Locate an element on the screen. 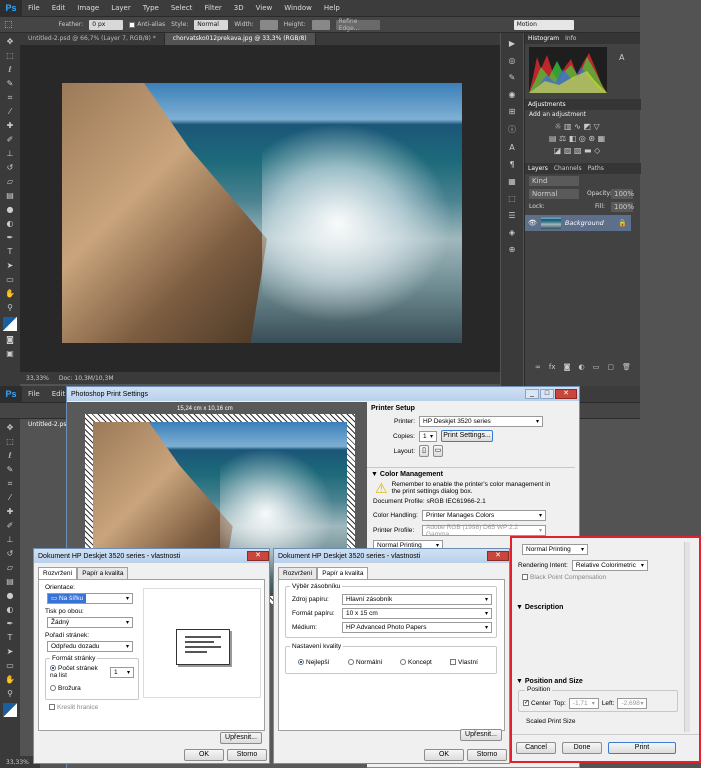 The height and width of the screenshot is (768, 701). menu-type: Type is located at coordinates (151, 8).